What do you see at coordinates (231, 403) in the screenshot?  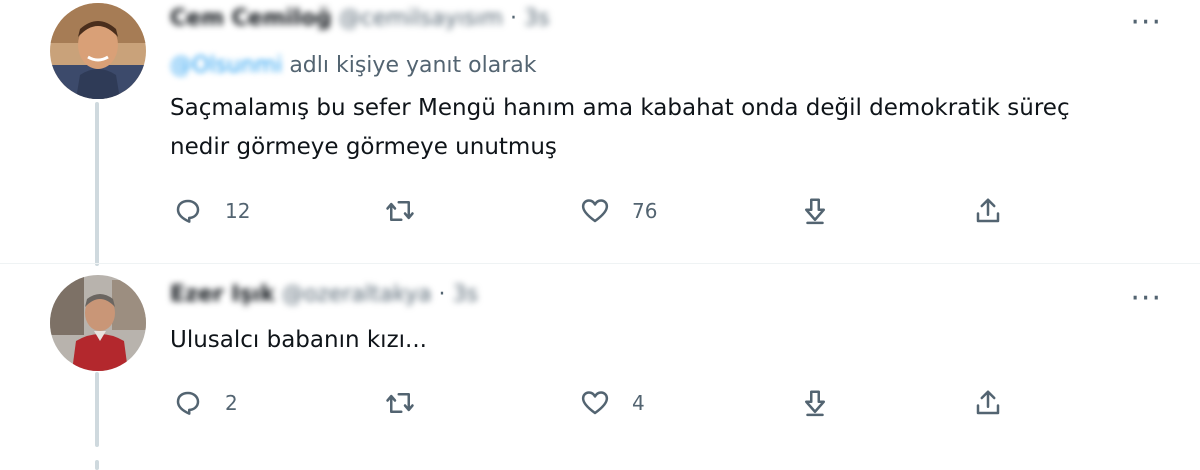 I see `reply-count: 2` at bounding box center [231, 403].